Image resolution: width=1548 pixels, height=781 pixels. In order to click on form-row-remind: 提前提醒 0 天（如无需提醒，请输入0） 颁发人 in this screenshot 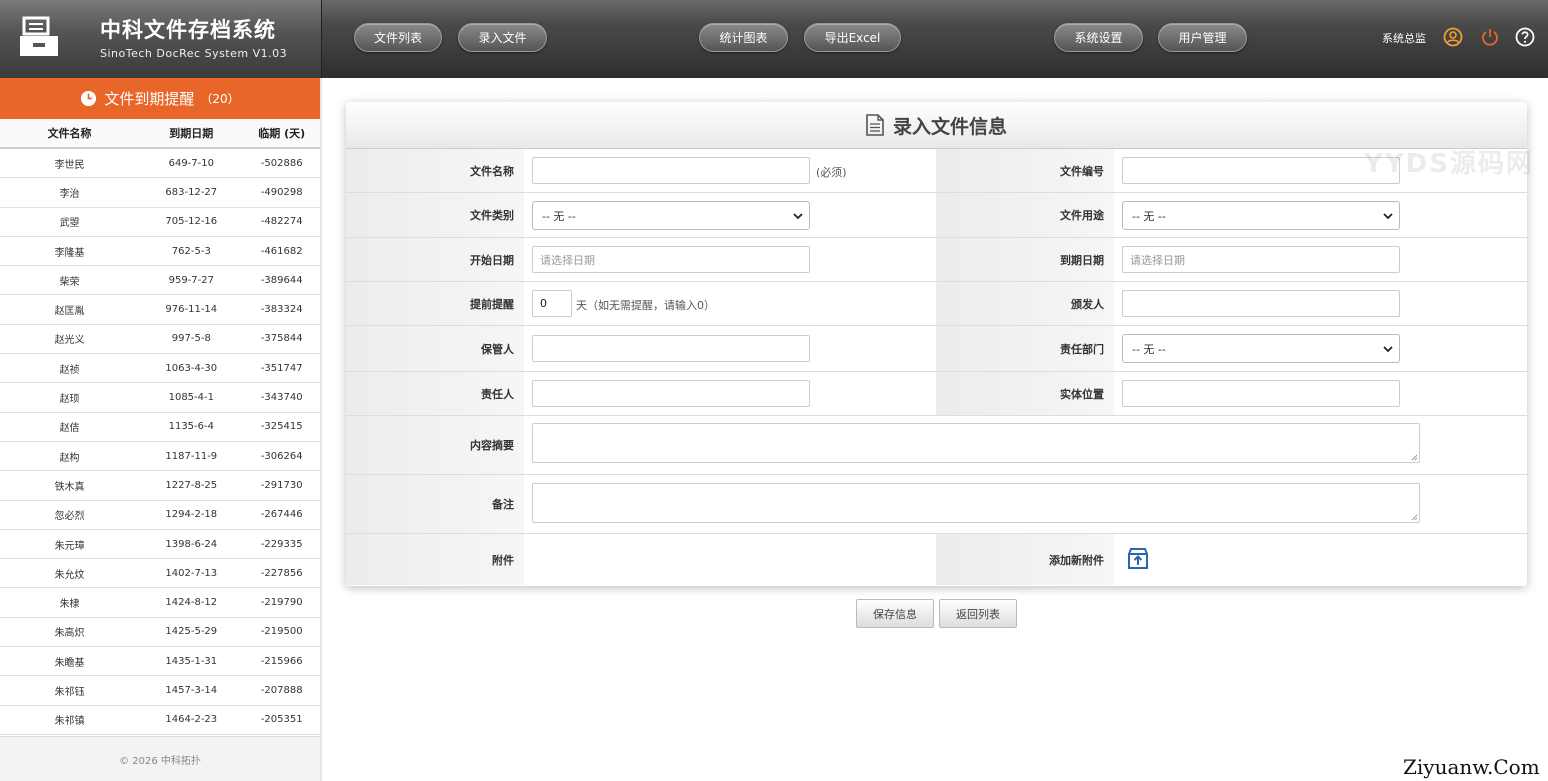, I will do `click(936, 304)`.